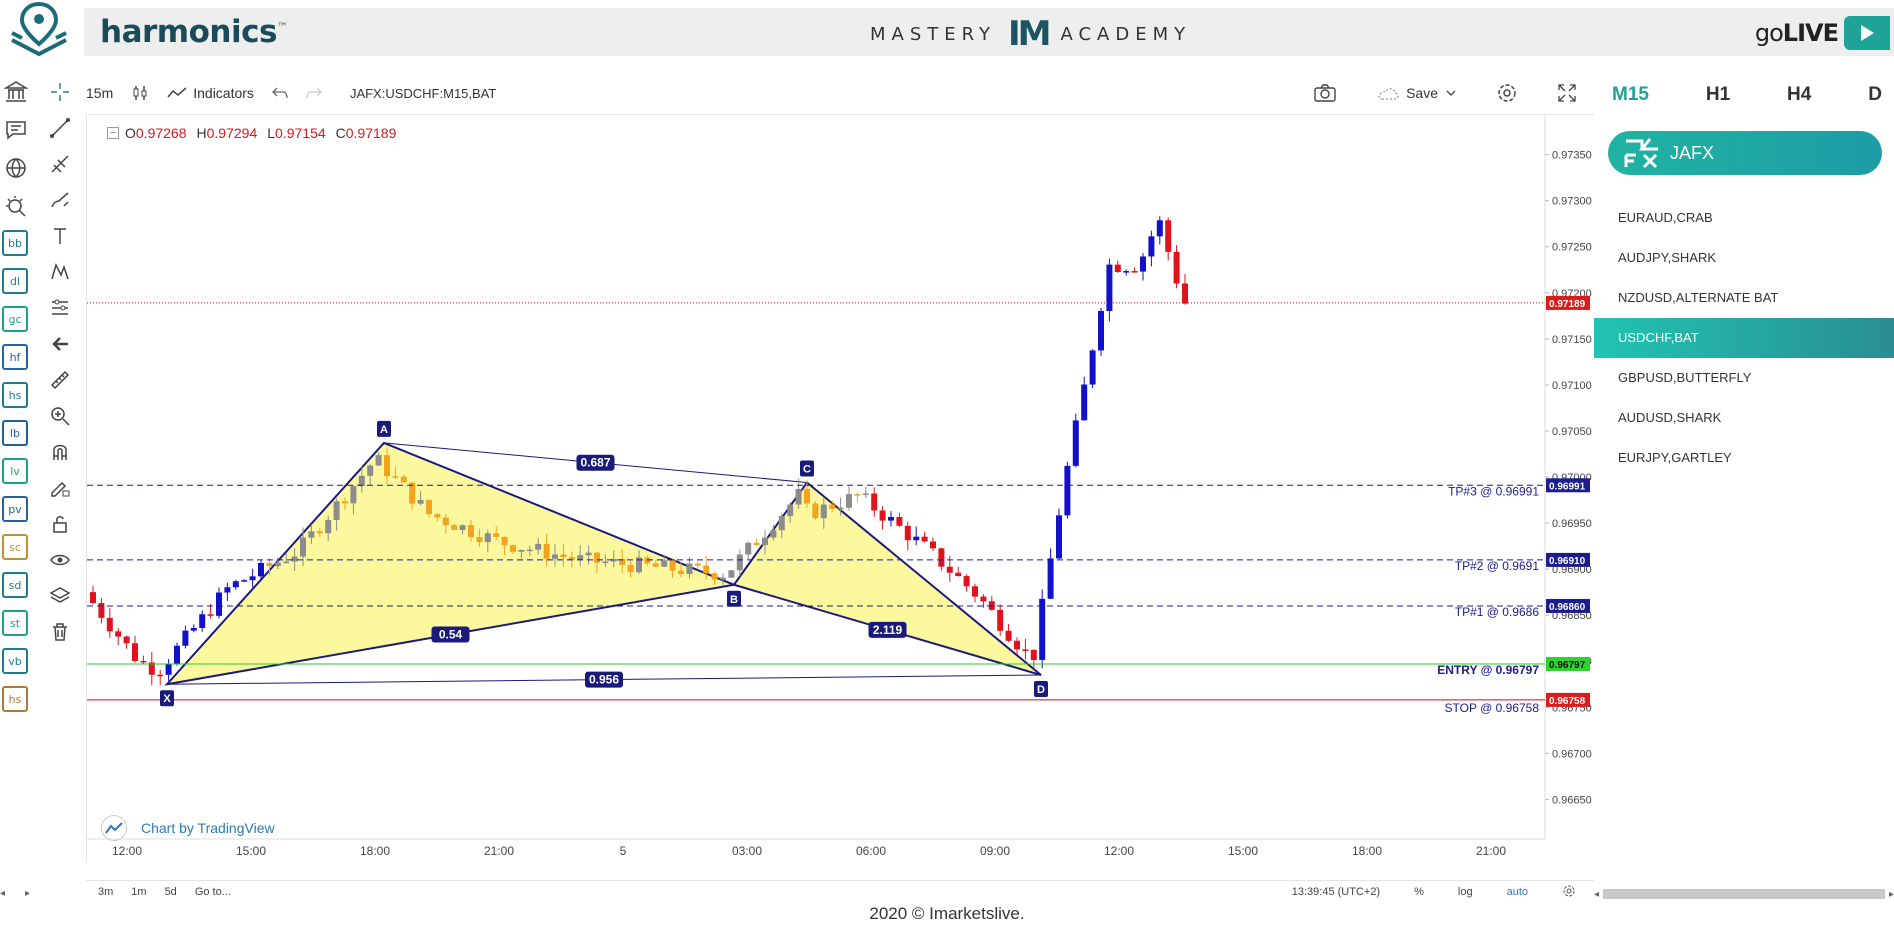 The image size is (1894, 932). I want to click on log-toggle: log, so click(1465, 892).